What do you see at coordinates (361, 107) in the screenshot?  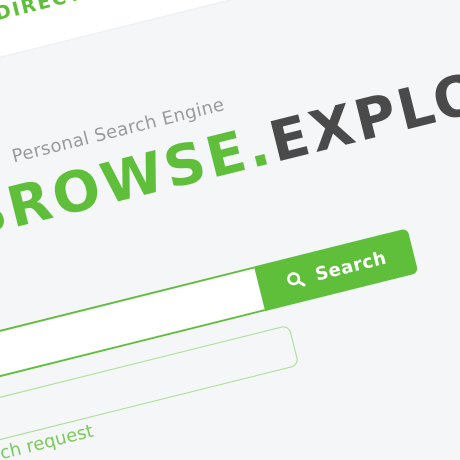 I see `logo-word-explore: EXPLORE` at bounding box center [361, 107].